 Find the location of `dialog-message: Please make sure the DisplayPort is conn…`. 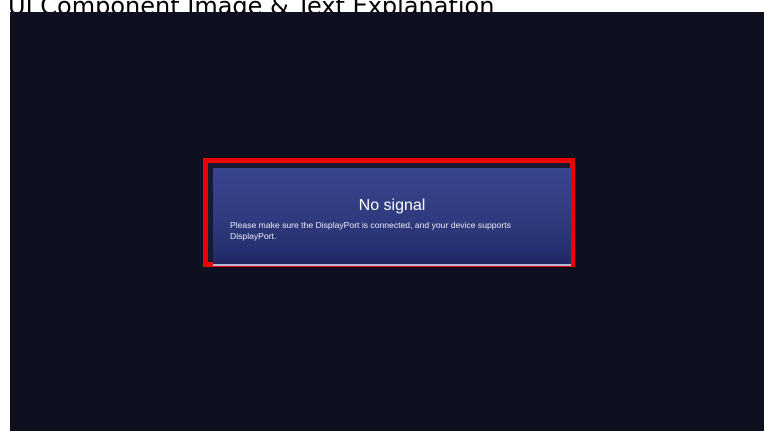

dialog-message: Please make sure the DisplayPort is conn… is located at coordinates (370, 230).